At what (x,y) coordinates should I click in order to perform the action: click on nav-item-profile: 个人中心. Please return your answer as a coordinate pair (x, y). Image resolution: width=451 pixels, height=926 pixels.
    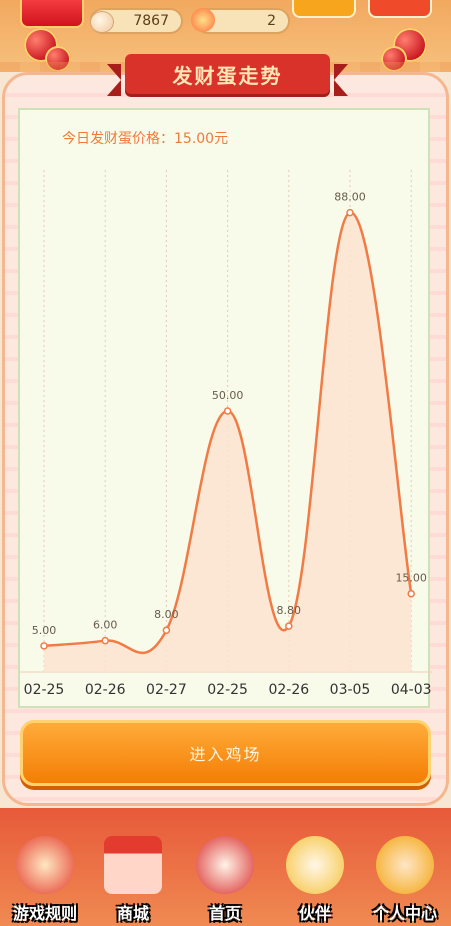
    Looking at the image, I should click on (405, 876).